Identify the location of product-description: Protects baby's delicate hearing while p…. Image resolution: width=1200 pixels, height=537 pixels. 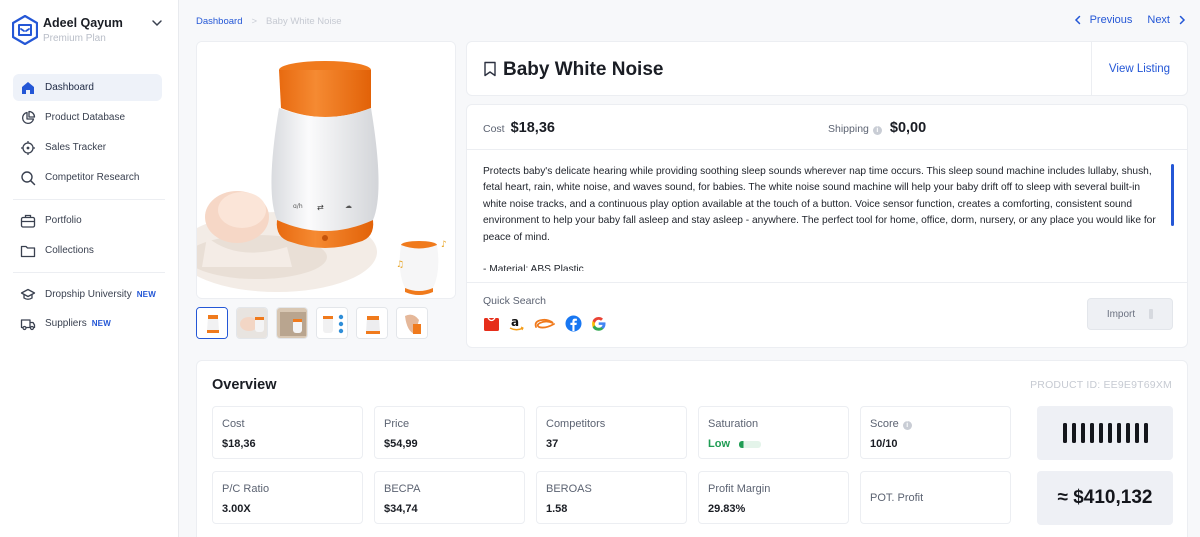
(821, 217).